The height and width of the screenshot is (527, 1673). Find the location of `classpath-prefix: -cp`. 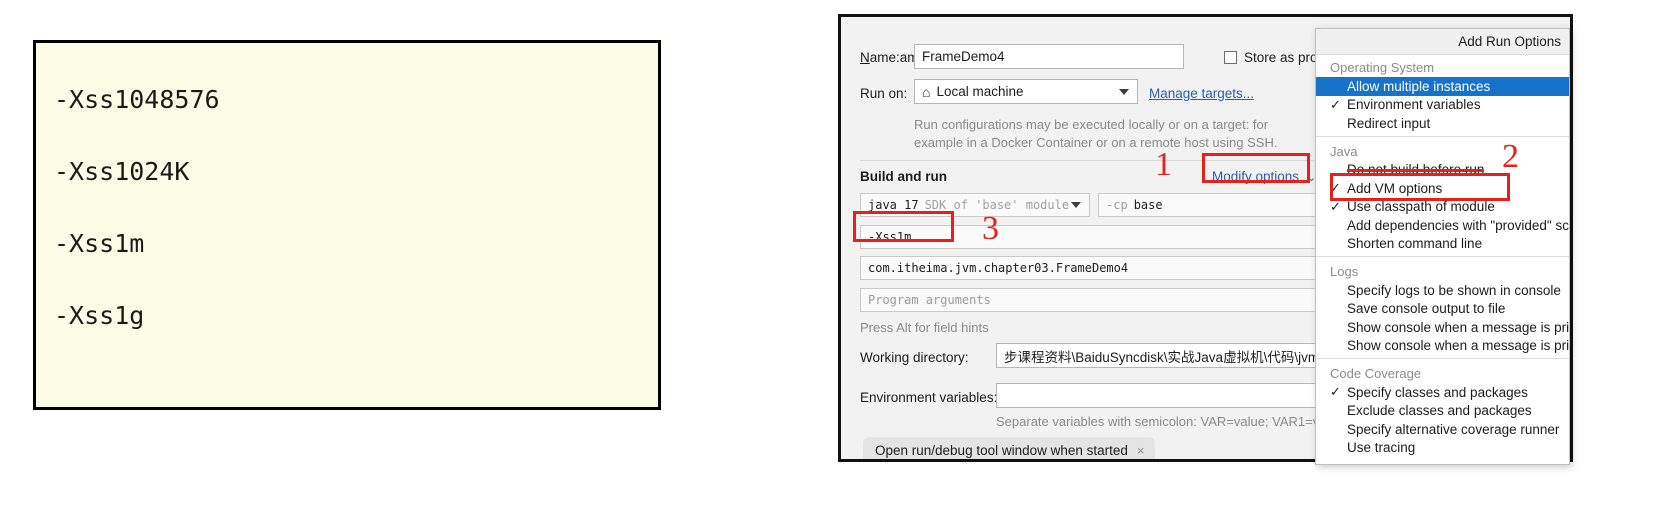

classpath-prefix: -cp is located at coordinates (1117, 205).